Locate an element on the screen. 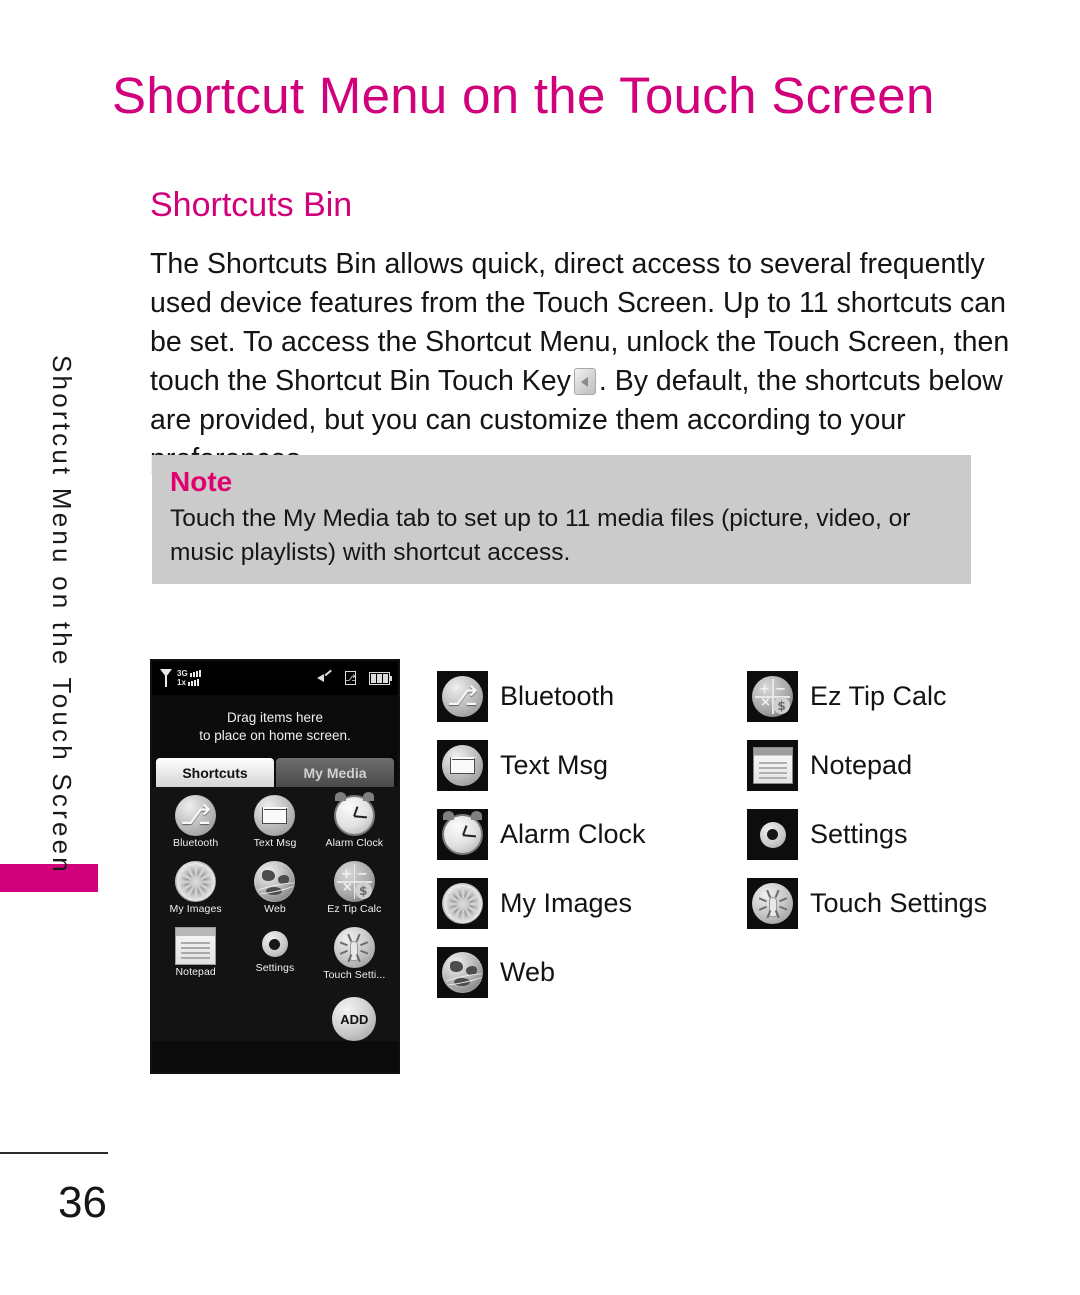 The image size is (1080, 1295). page-number: 36 is located at coordinates (82, 1202).